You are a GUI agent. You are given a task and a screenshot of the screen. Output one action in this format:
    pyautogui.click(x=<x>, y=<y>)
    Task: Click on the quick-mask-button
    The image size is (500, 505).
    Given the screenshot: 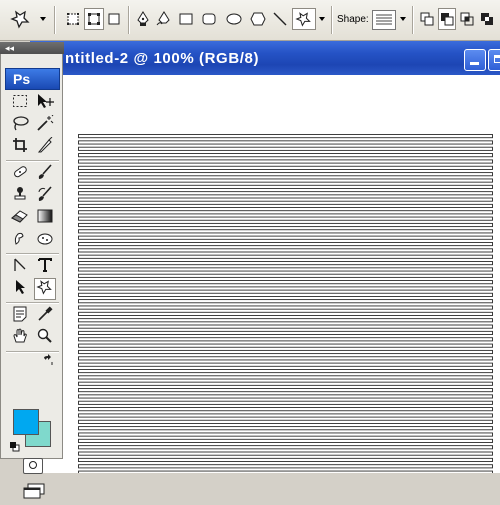 What is the action you would take?
    pyautogui.click(x=33, y=466)
    